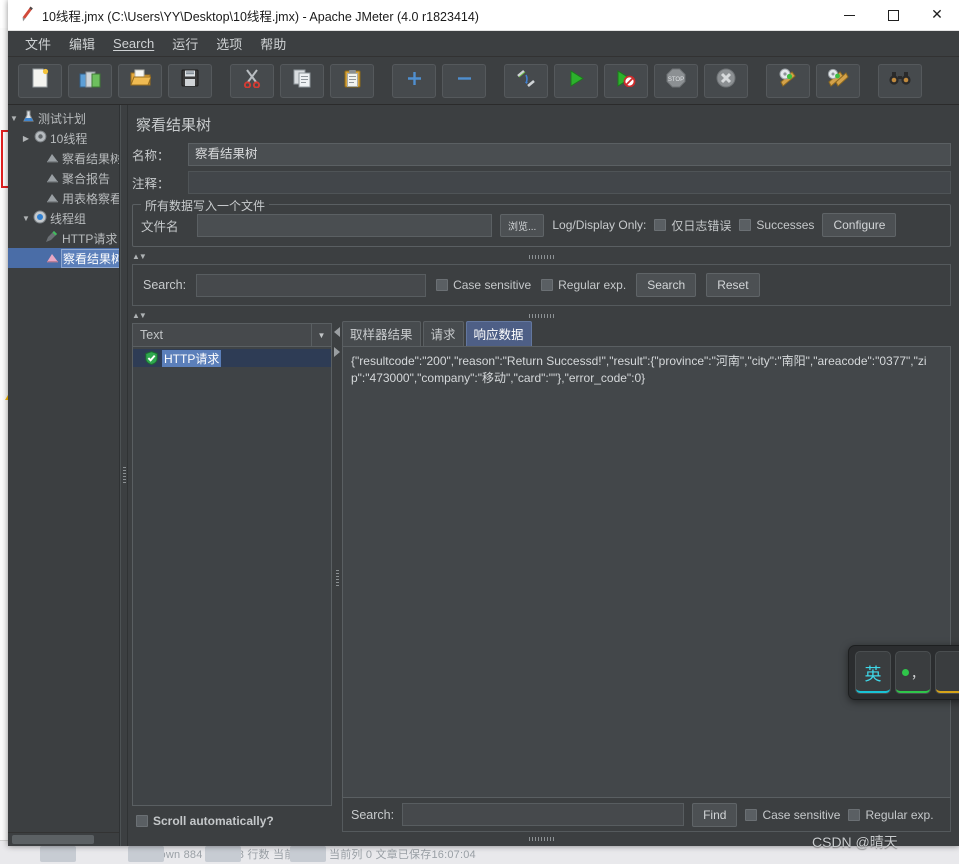 This screenshot has width=959, height=864. I want to click on paste-button, so click(352, 80).